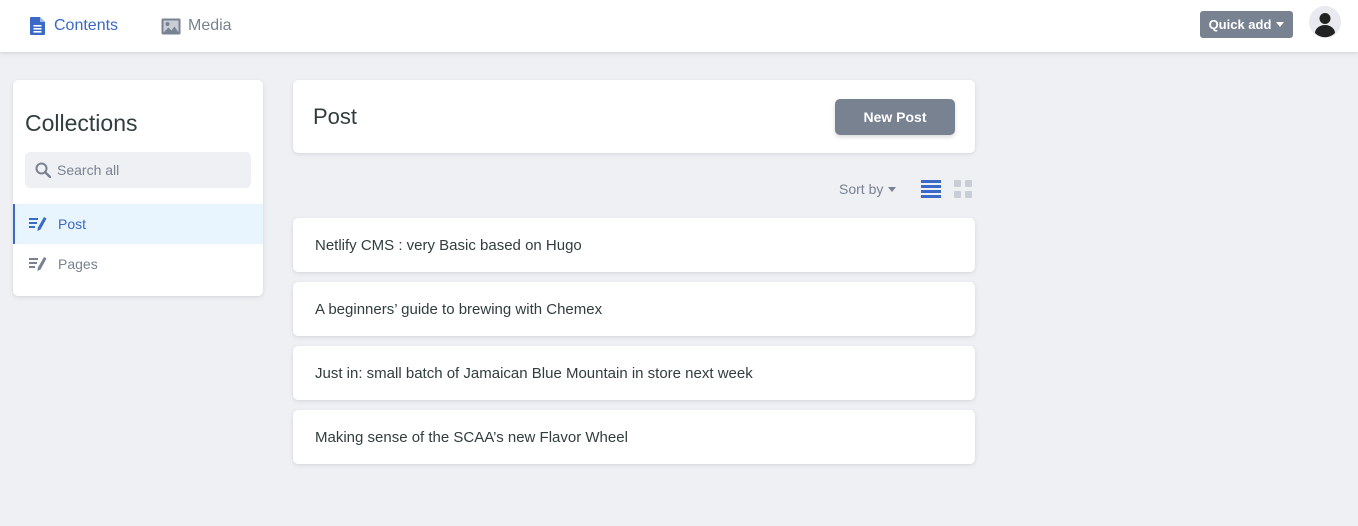  Describe the element at coordinates (1240, 24) in the screenshot. I see `quick-add-label: Quick add` at that location.